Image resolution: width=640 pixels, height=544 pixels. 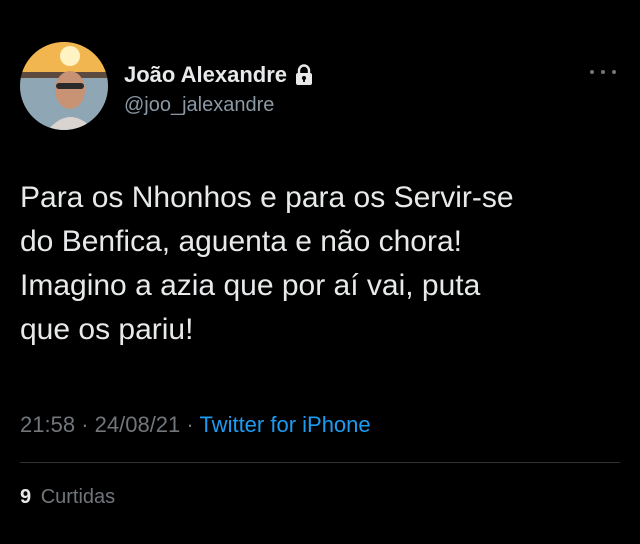 I want to click on author-name: João Alexandre, so click(x=219, y=75).